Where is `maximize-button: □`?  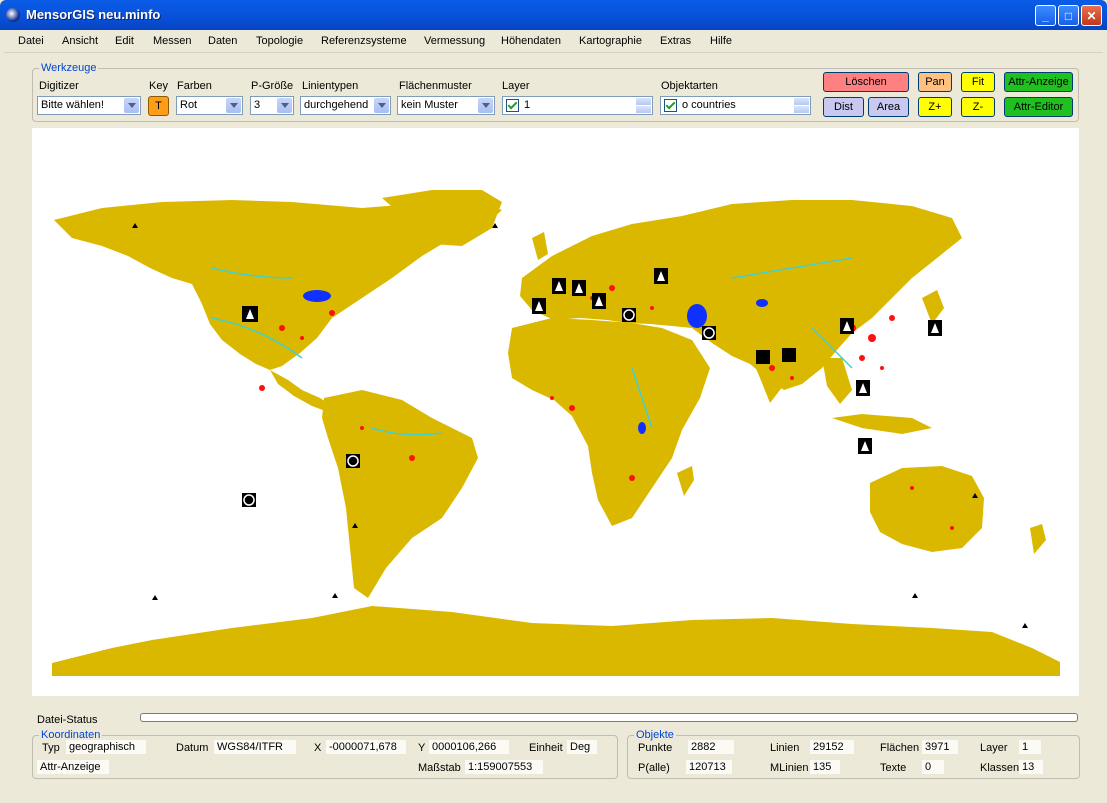
maximize-button: □ is located at coordinates (1068, 15).